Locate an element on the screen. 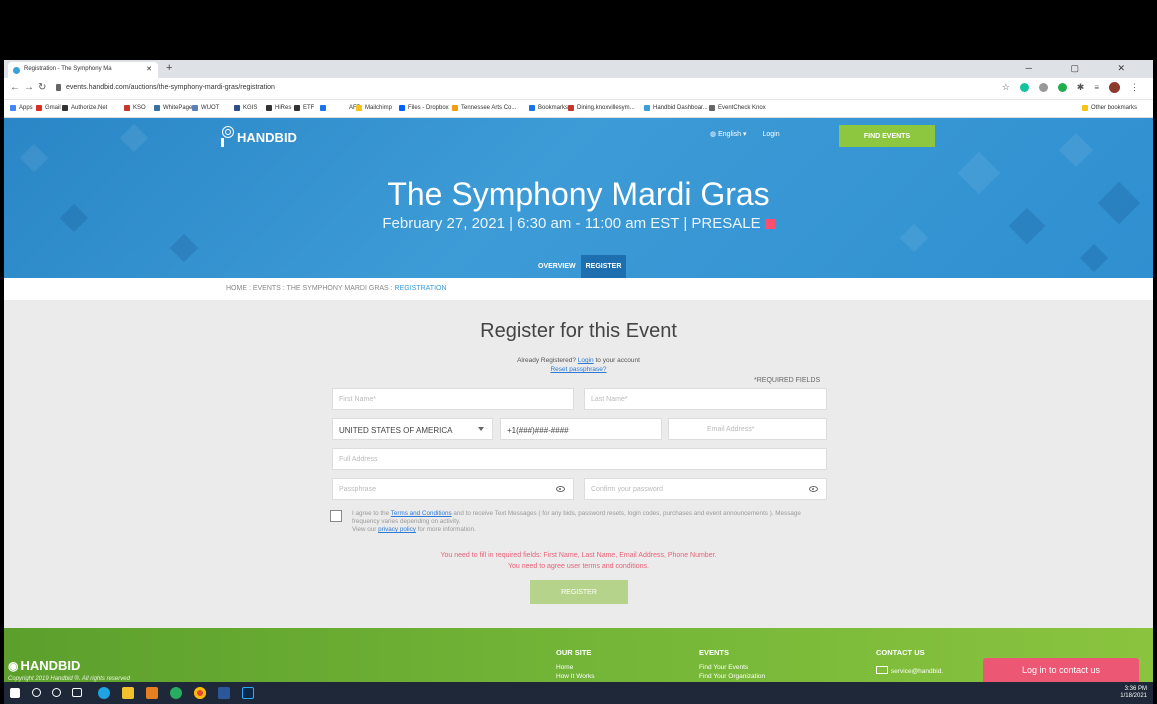 This screenshot has width=1157, height=704. star-icon: ☆ is located at coordinates (1006, 87).